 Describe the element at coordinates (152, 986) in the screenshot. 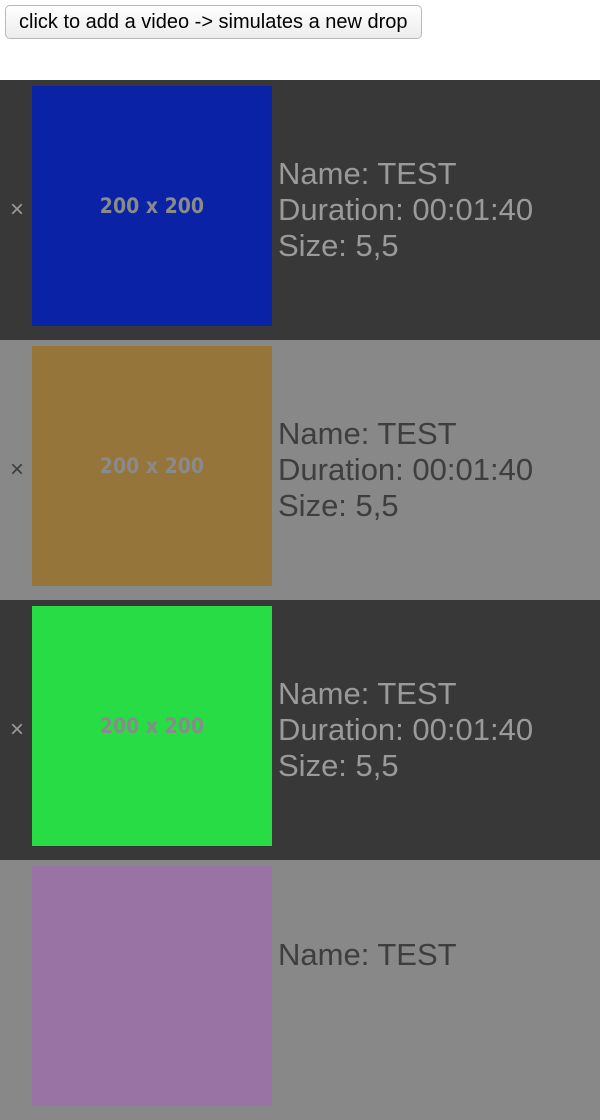

I see `video-thumbnail` at that location.